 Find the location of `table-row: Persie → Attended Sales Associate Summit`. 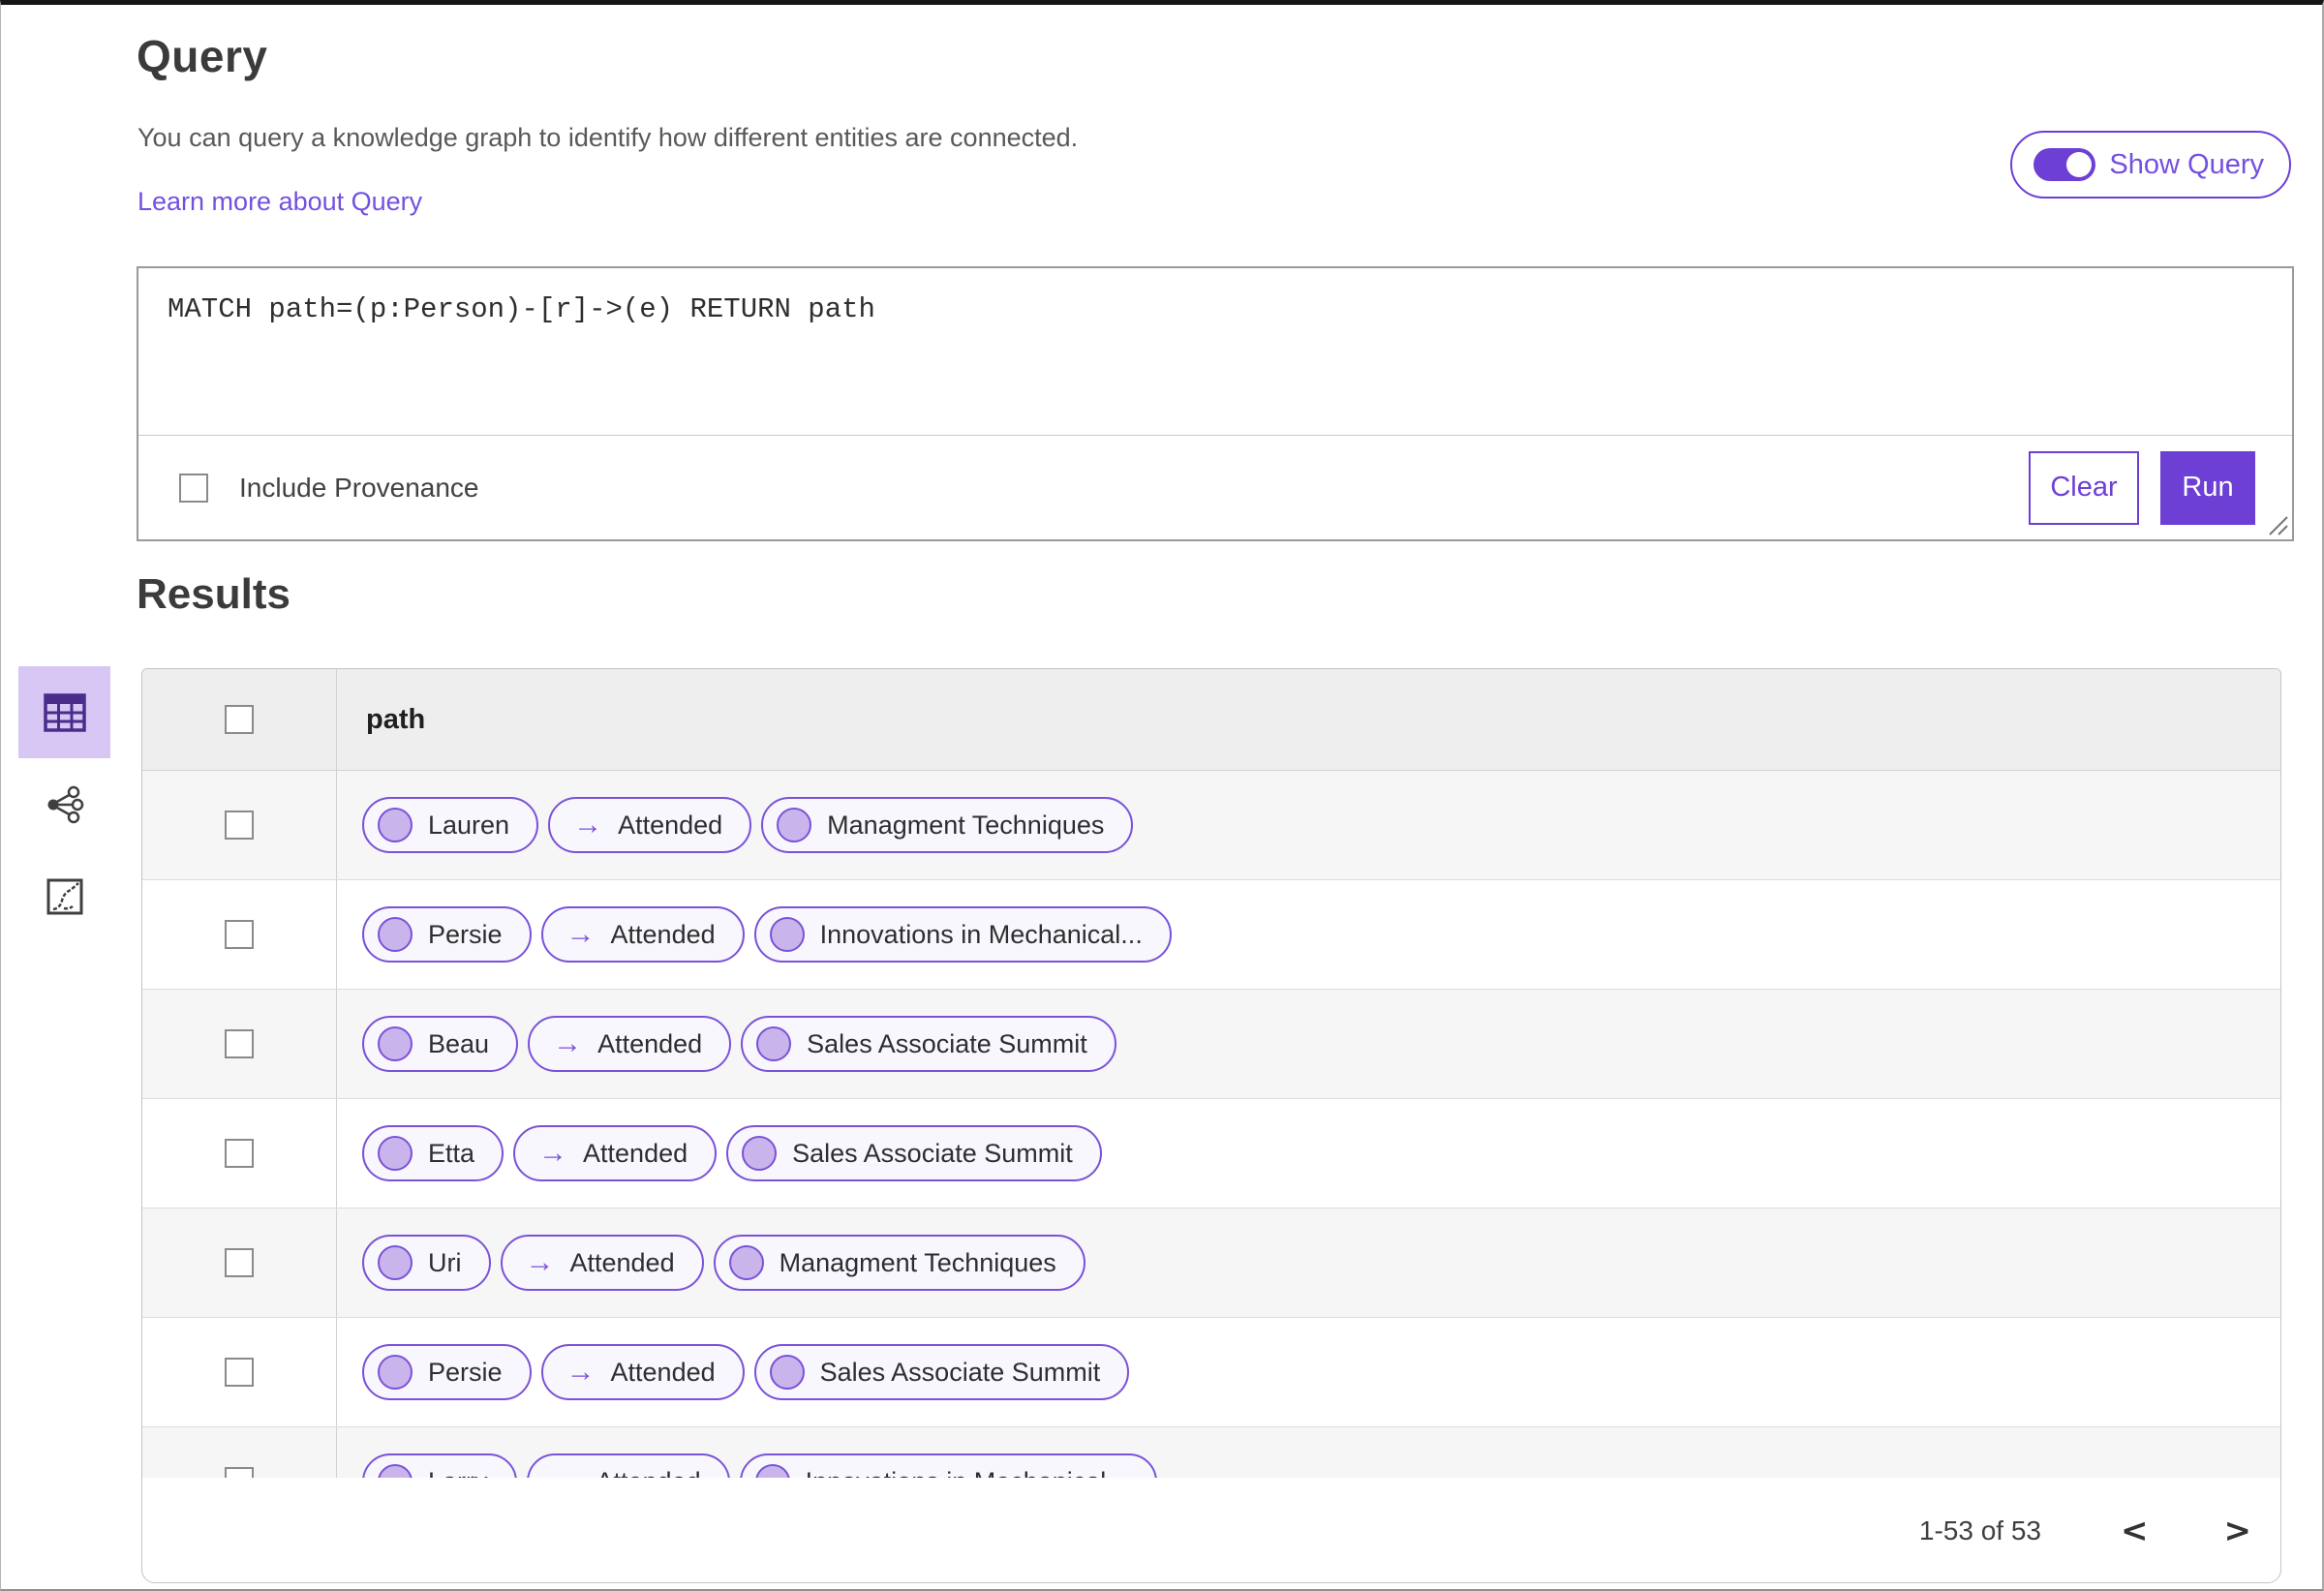

table-row: Persie → Attended Sales Associate Summit is located at coordinates (1211, 1372).